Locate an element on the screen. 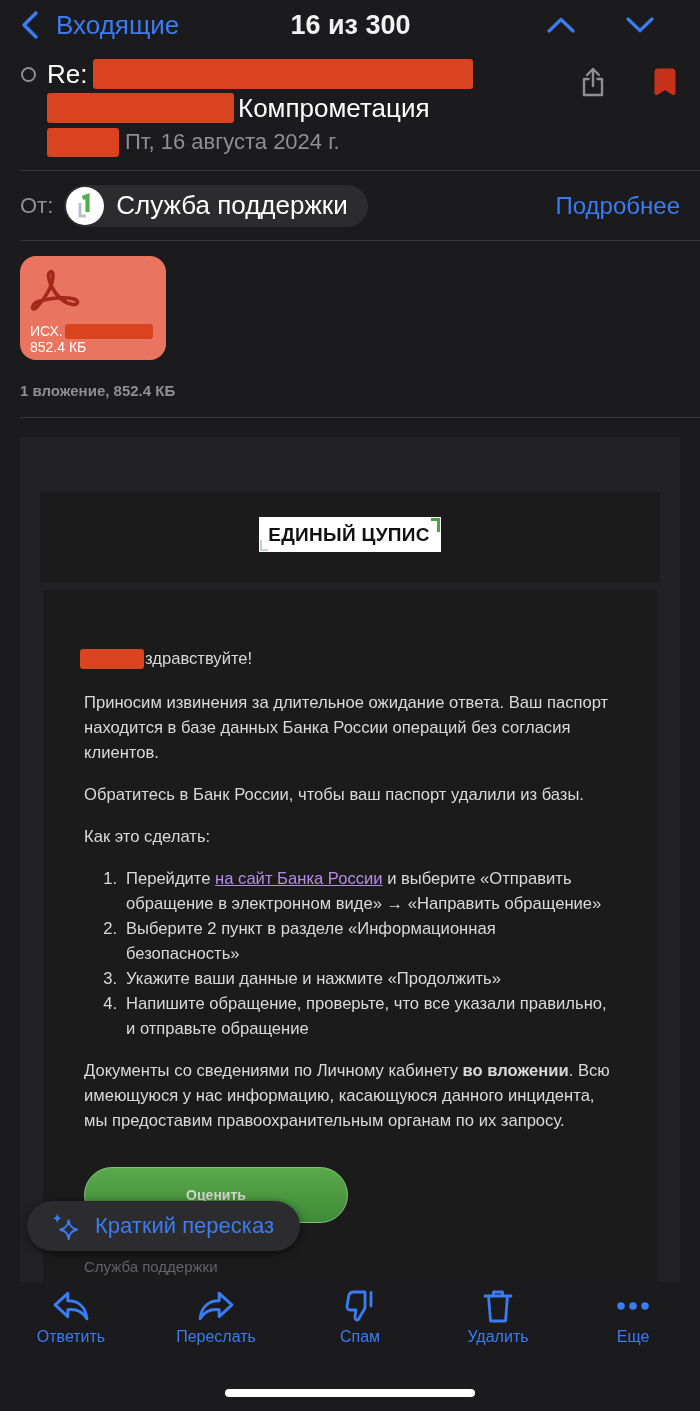 This screenshot has width=700, height=1411. back-button: Входящие is located at coordinates (100, 25).